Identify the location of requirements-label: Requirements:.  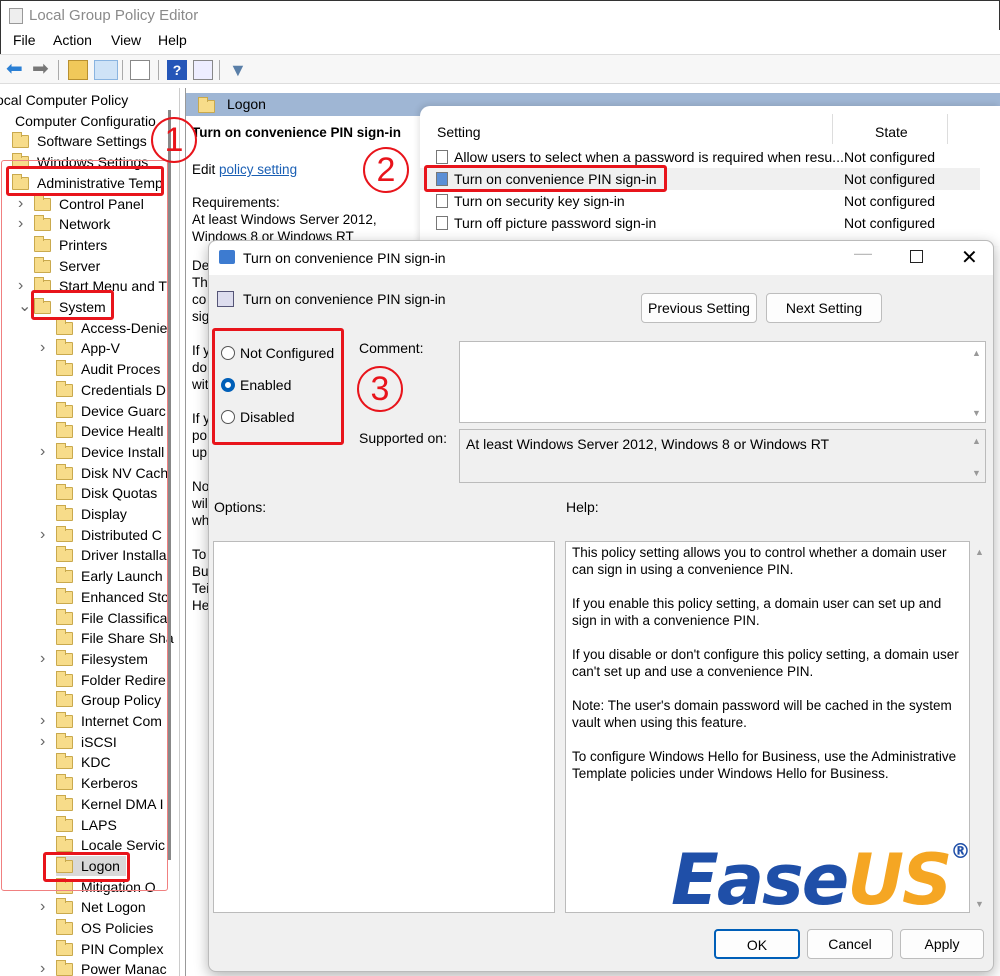
(236, 202).